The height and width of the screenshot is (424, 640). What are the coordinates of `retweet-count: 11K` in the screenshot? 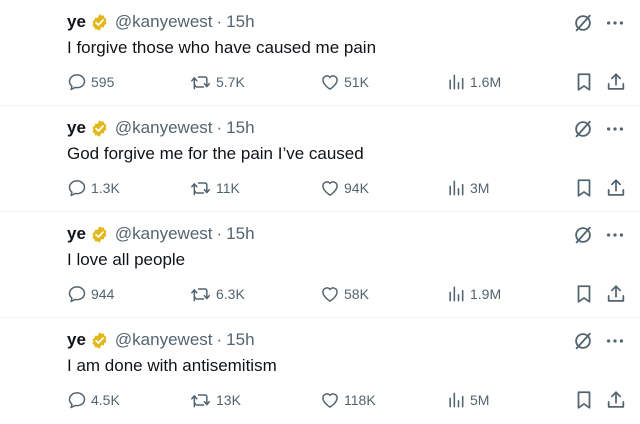 It's located at (228, 188).